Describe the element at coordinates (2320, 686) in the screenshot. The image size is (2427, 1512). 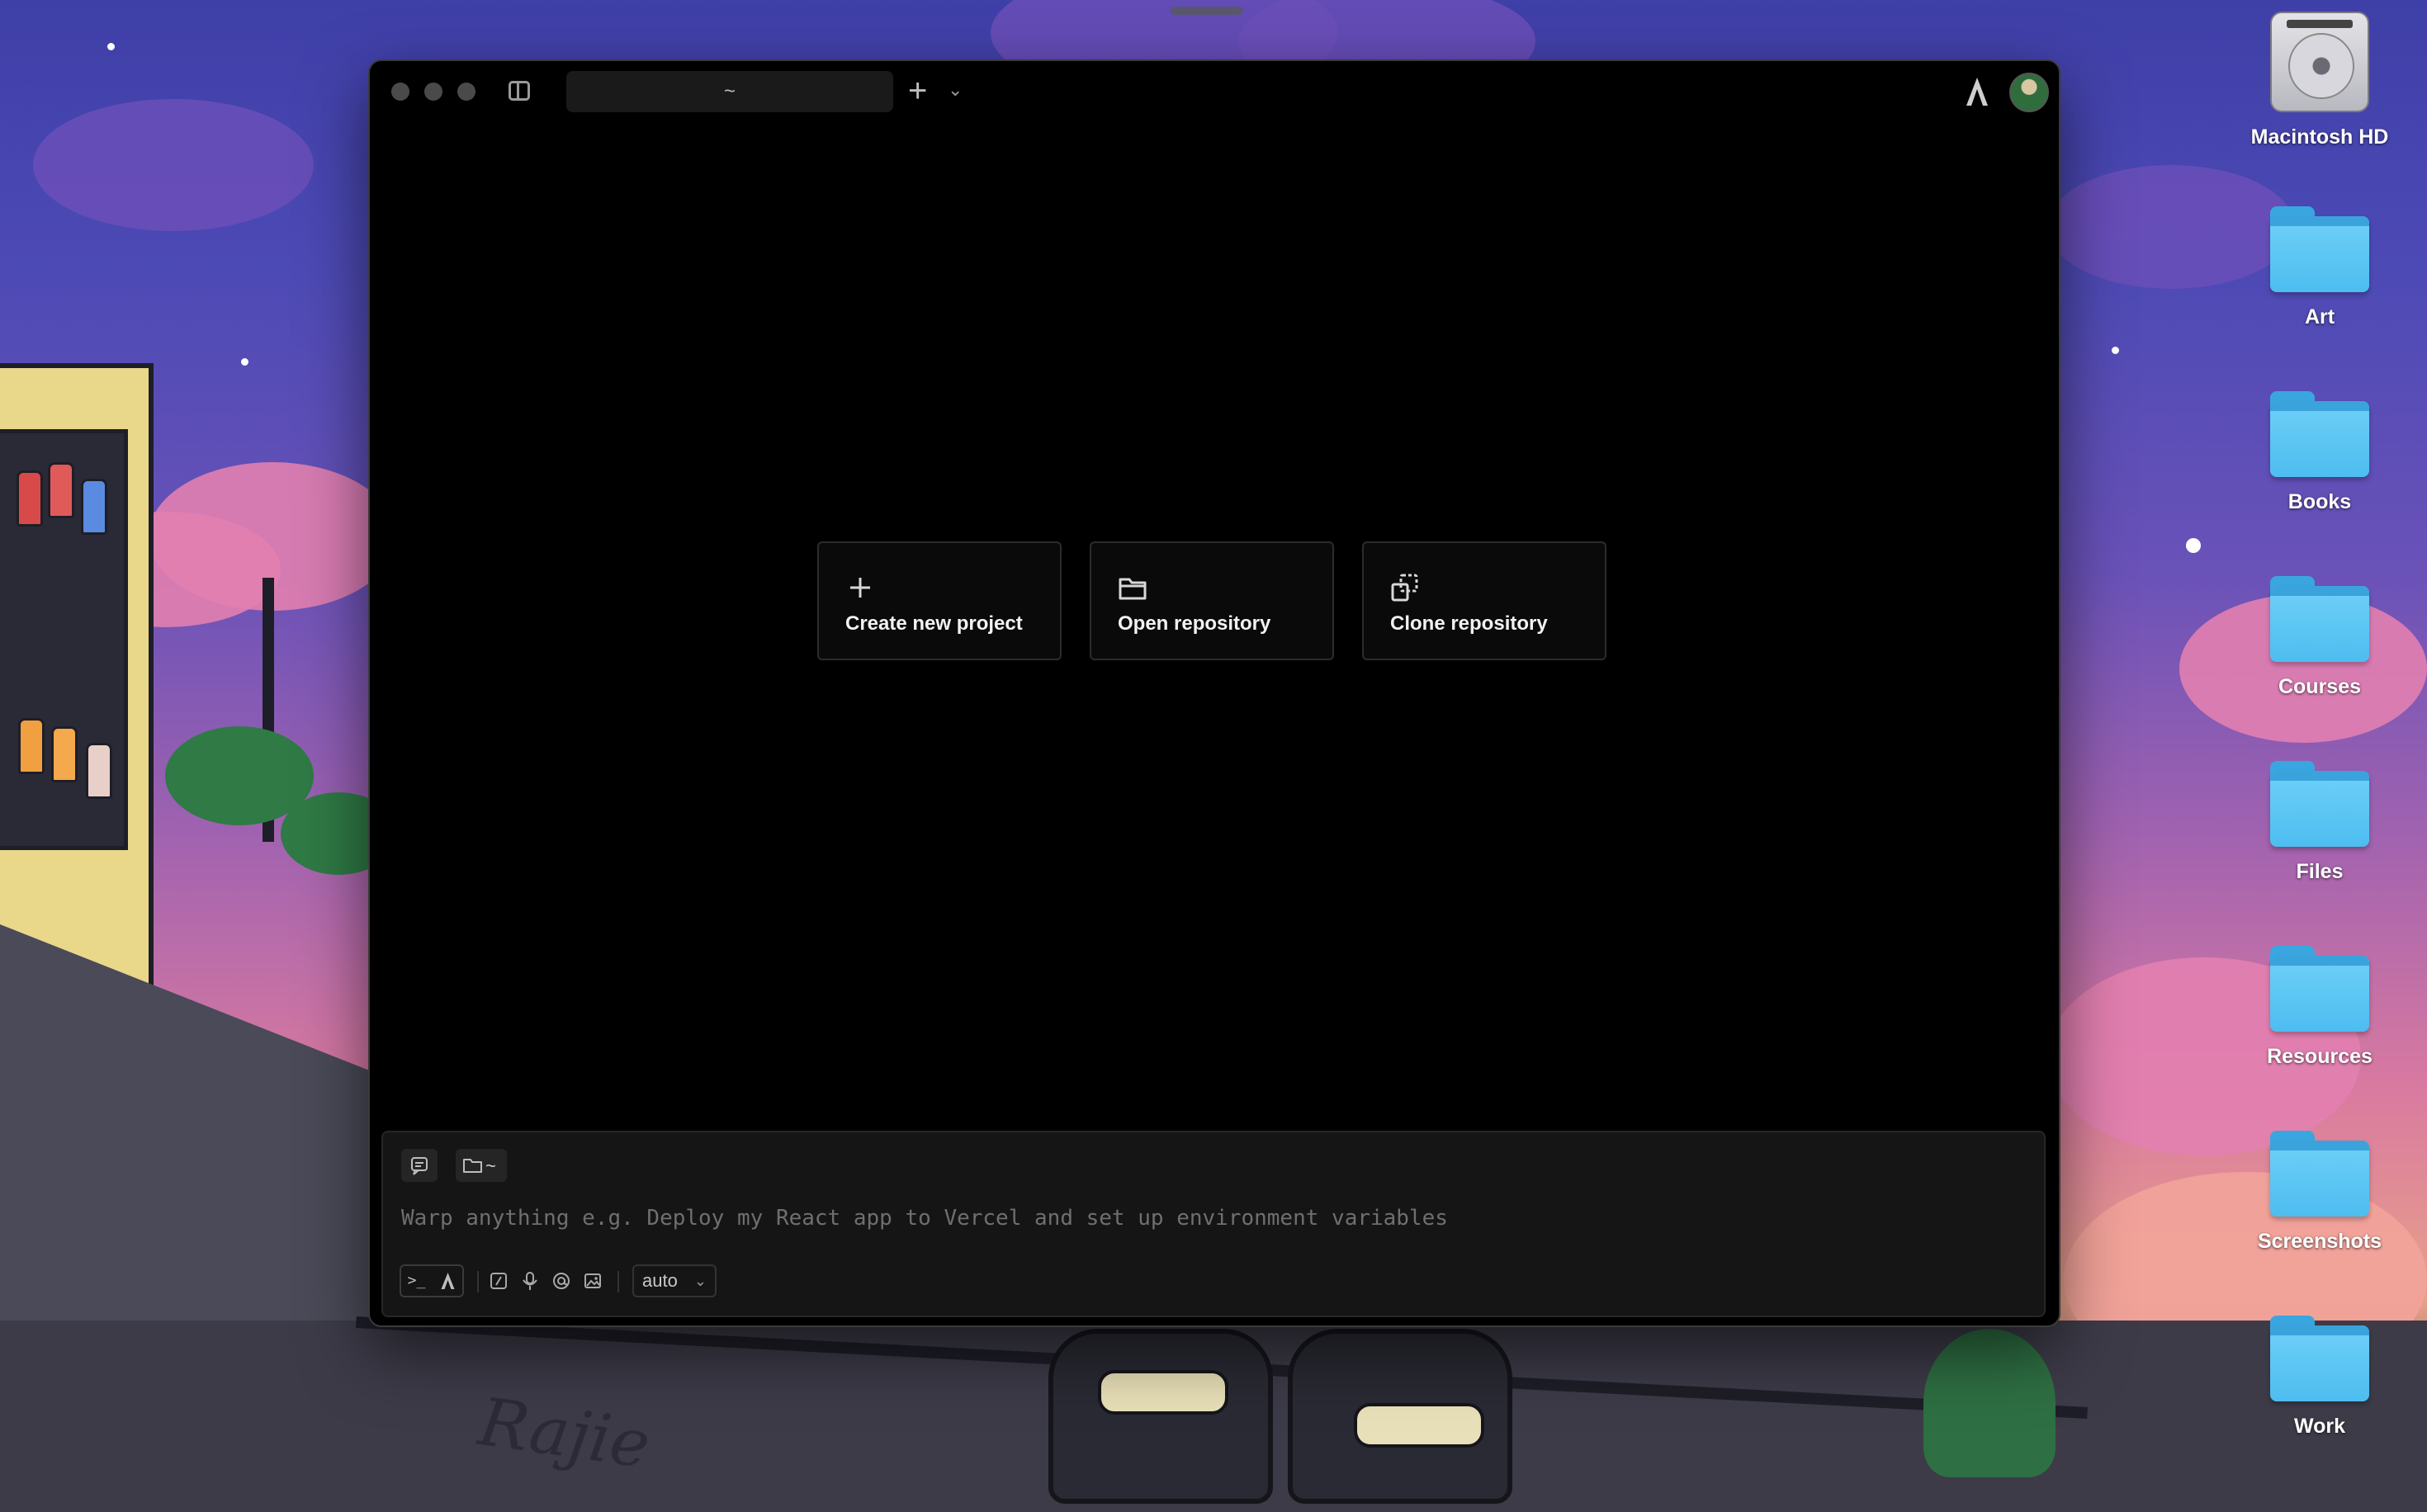
I see `desktop-item-label: Courses` at that location.